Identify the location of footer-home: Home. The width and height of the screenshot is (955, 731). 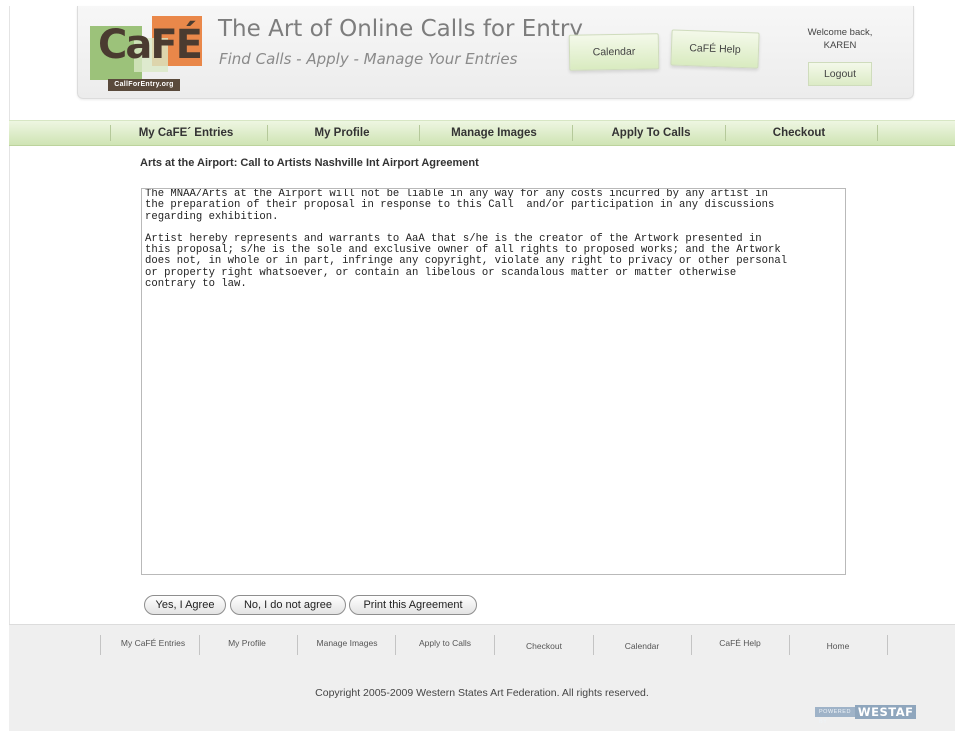
(838, 646).